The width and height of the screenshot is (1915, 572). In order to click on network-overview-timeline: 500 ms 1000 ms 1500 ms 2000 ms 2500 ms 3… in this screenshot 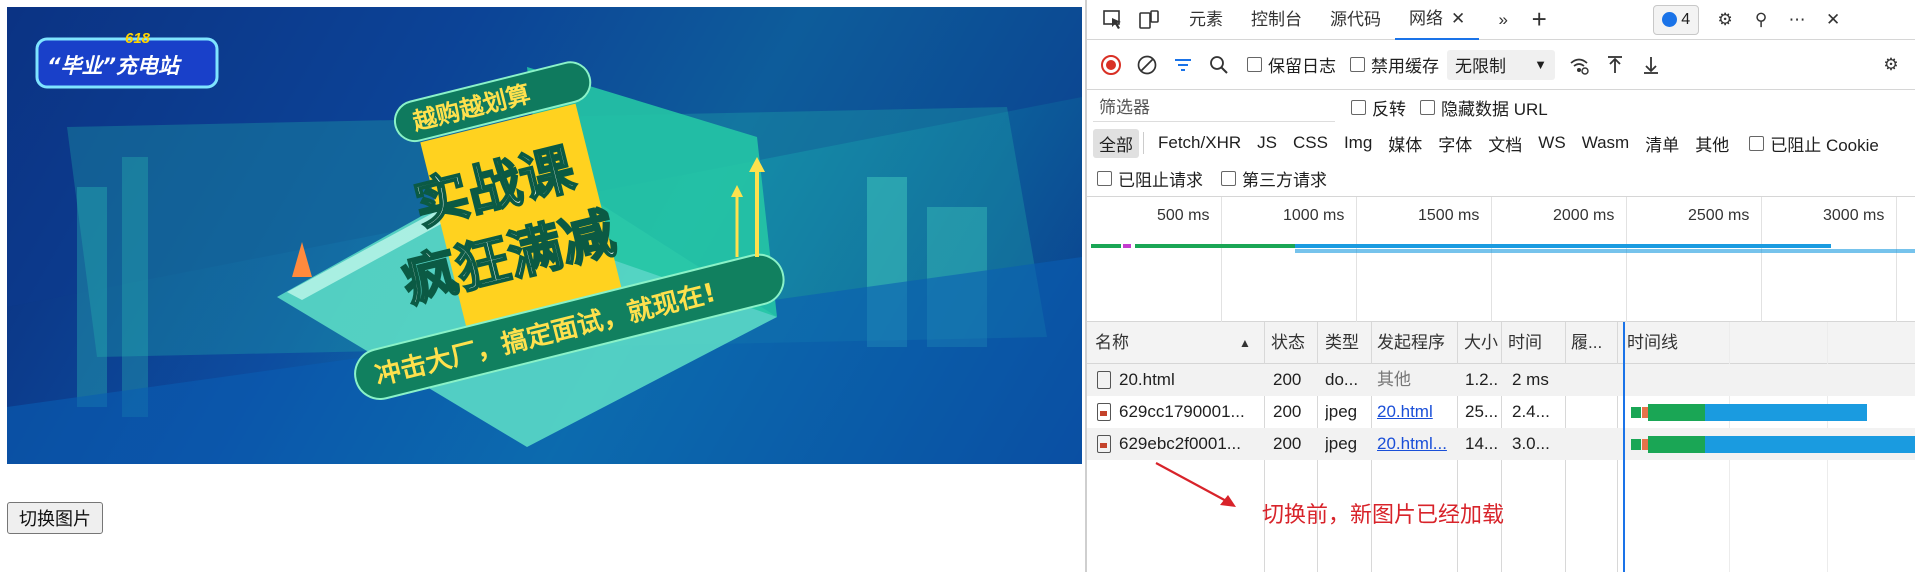, I will do `click(1501, 259)`.